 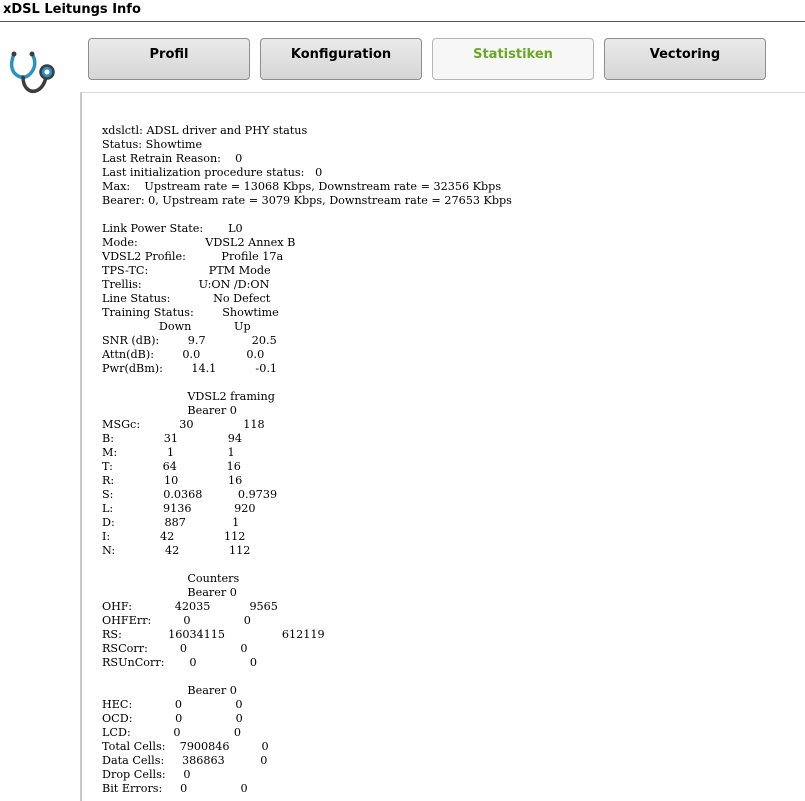 I want to click on tab-vectoring: Vectoring, so click(x=685, y=59).